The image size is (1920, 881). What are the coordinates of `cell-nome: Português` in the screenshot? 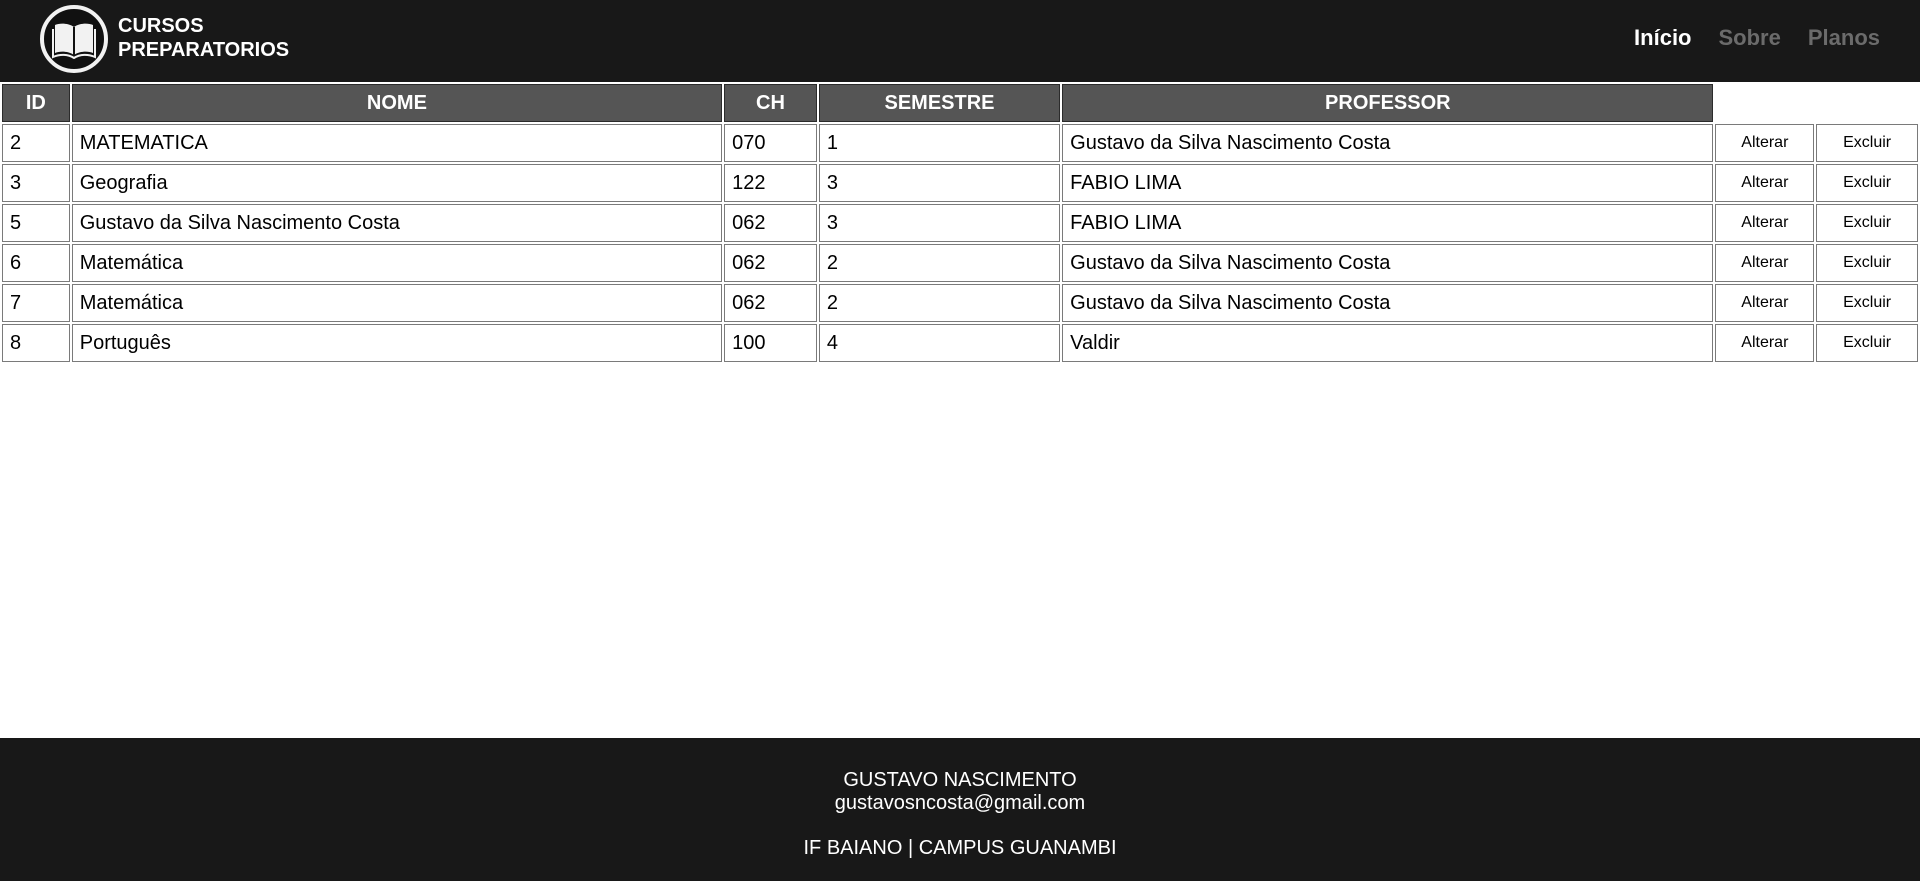 It's located at (397, 343).